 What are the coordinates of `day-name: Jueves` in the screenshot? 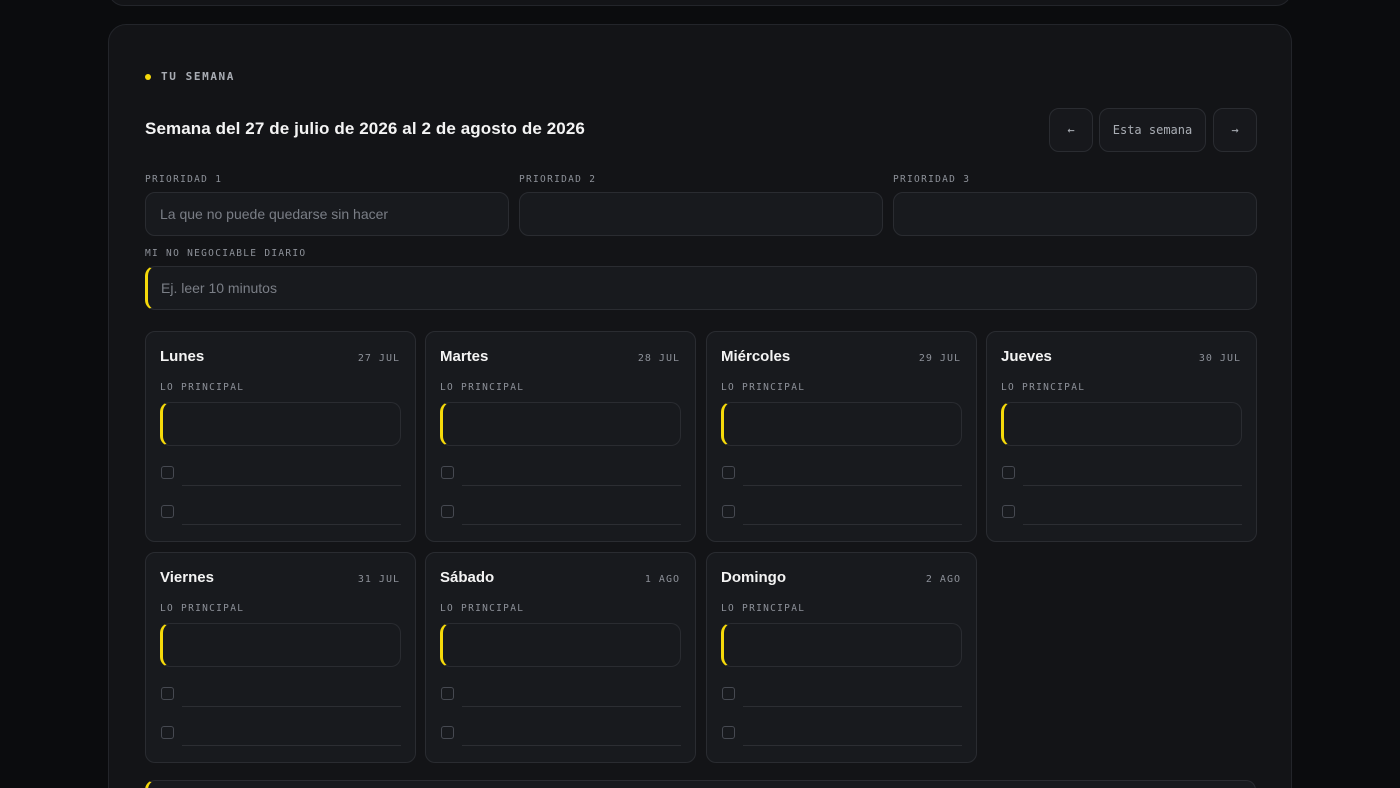 It's located at (1026, 356).